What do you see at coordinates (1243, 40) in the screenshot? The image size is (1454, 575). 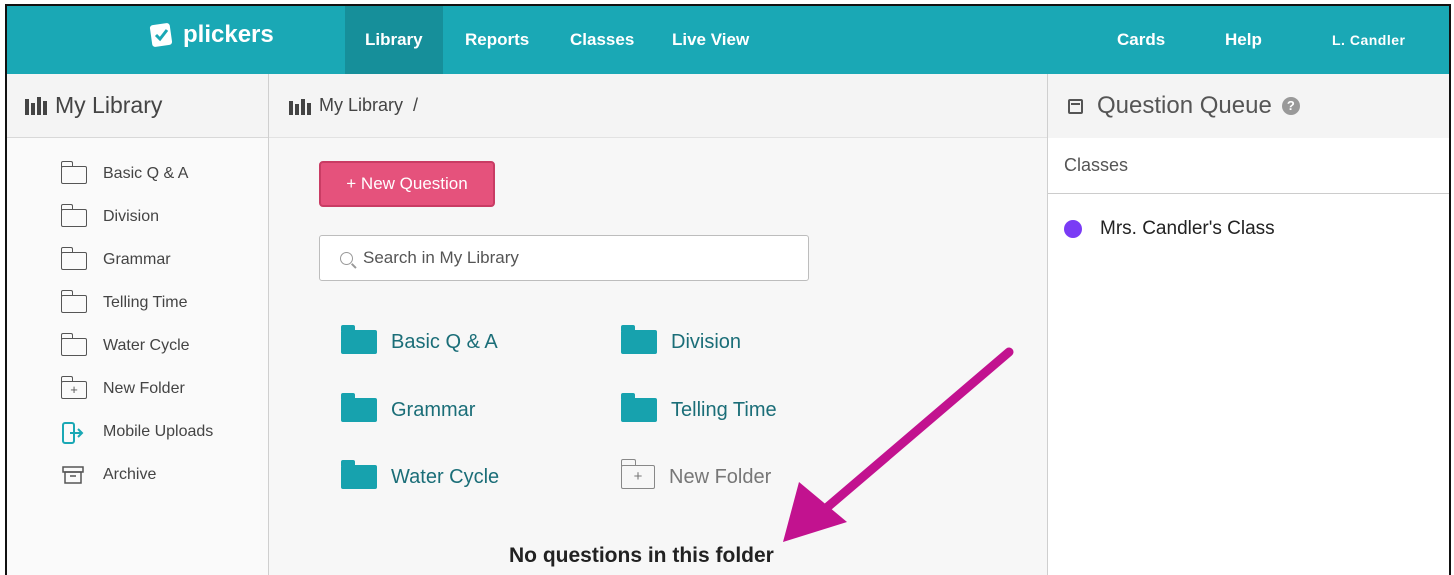 I see `nav-help: Help` at bounding box center [1243, 40].